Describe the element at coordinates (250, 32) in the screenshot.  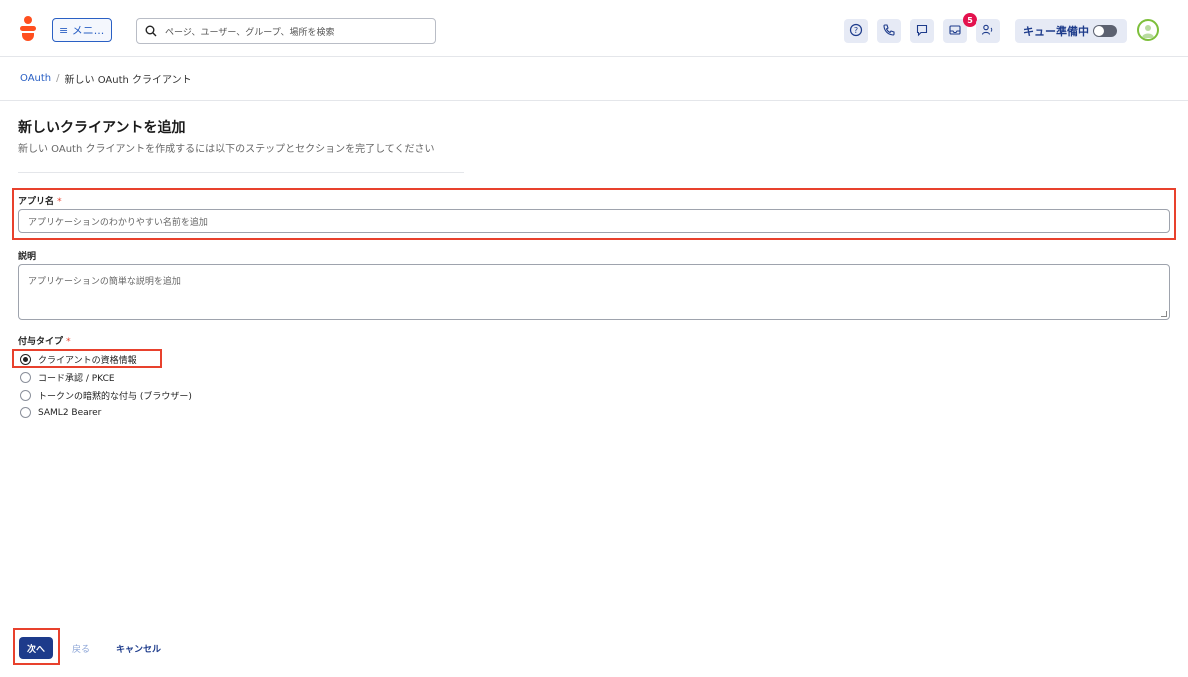
I see `search-placeholder: ページ、ユーザー、グループ、場所を検索` at that location.